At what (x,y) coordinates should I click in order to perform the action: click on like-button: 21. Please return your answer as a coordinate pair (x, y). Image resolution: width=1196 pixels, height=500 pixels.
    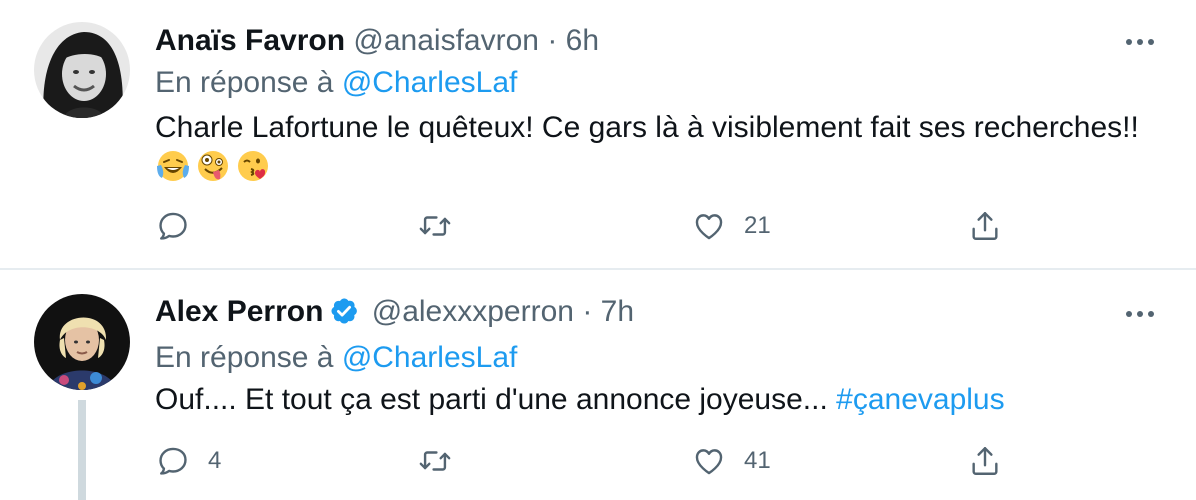
    Looking at the image, I should click on (731, 226).